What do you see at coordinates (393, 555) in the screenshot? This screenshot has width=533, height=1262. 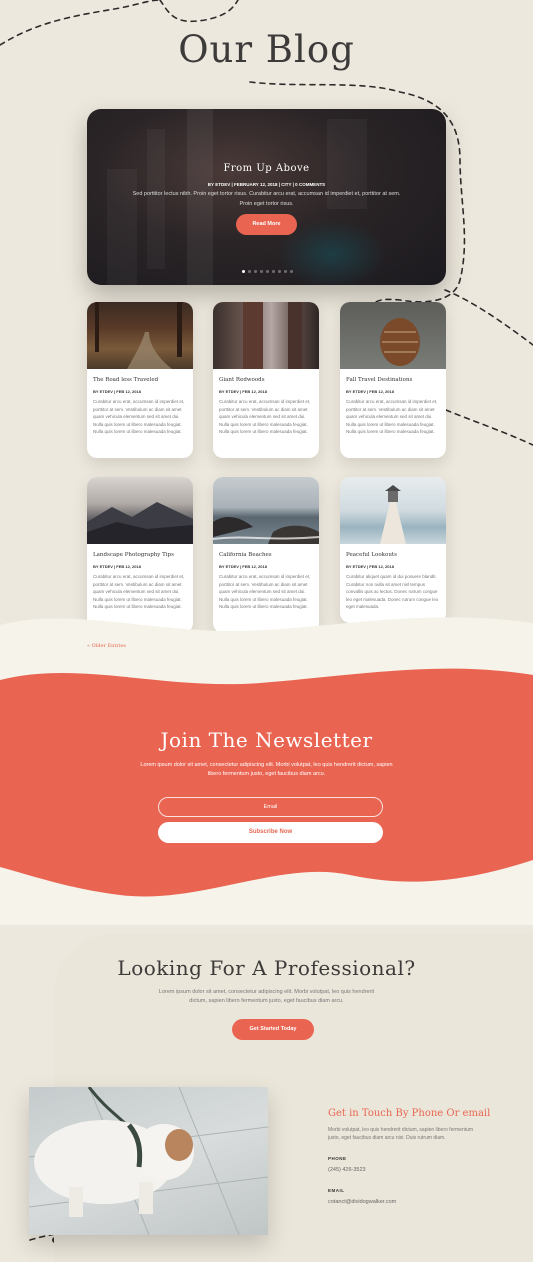 I see `post-title: Peaceful Lookouts` at bounding box center [393, 555].